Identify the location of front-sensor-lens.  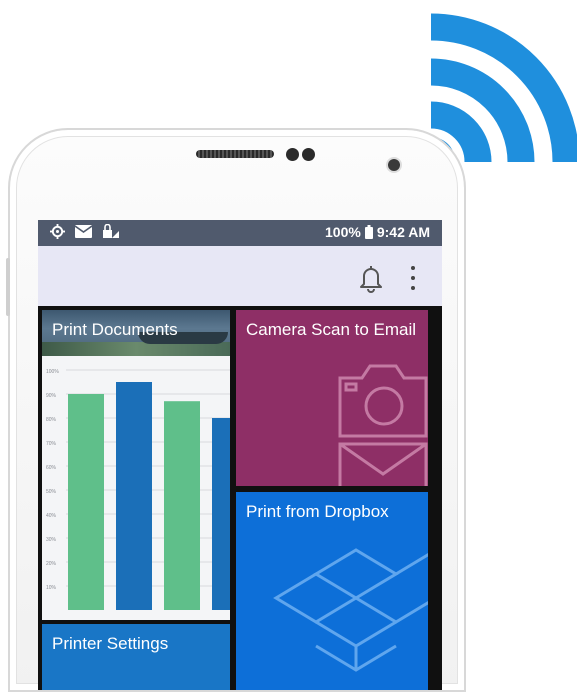
(308, 154).